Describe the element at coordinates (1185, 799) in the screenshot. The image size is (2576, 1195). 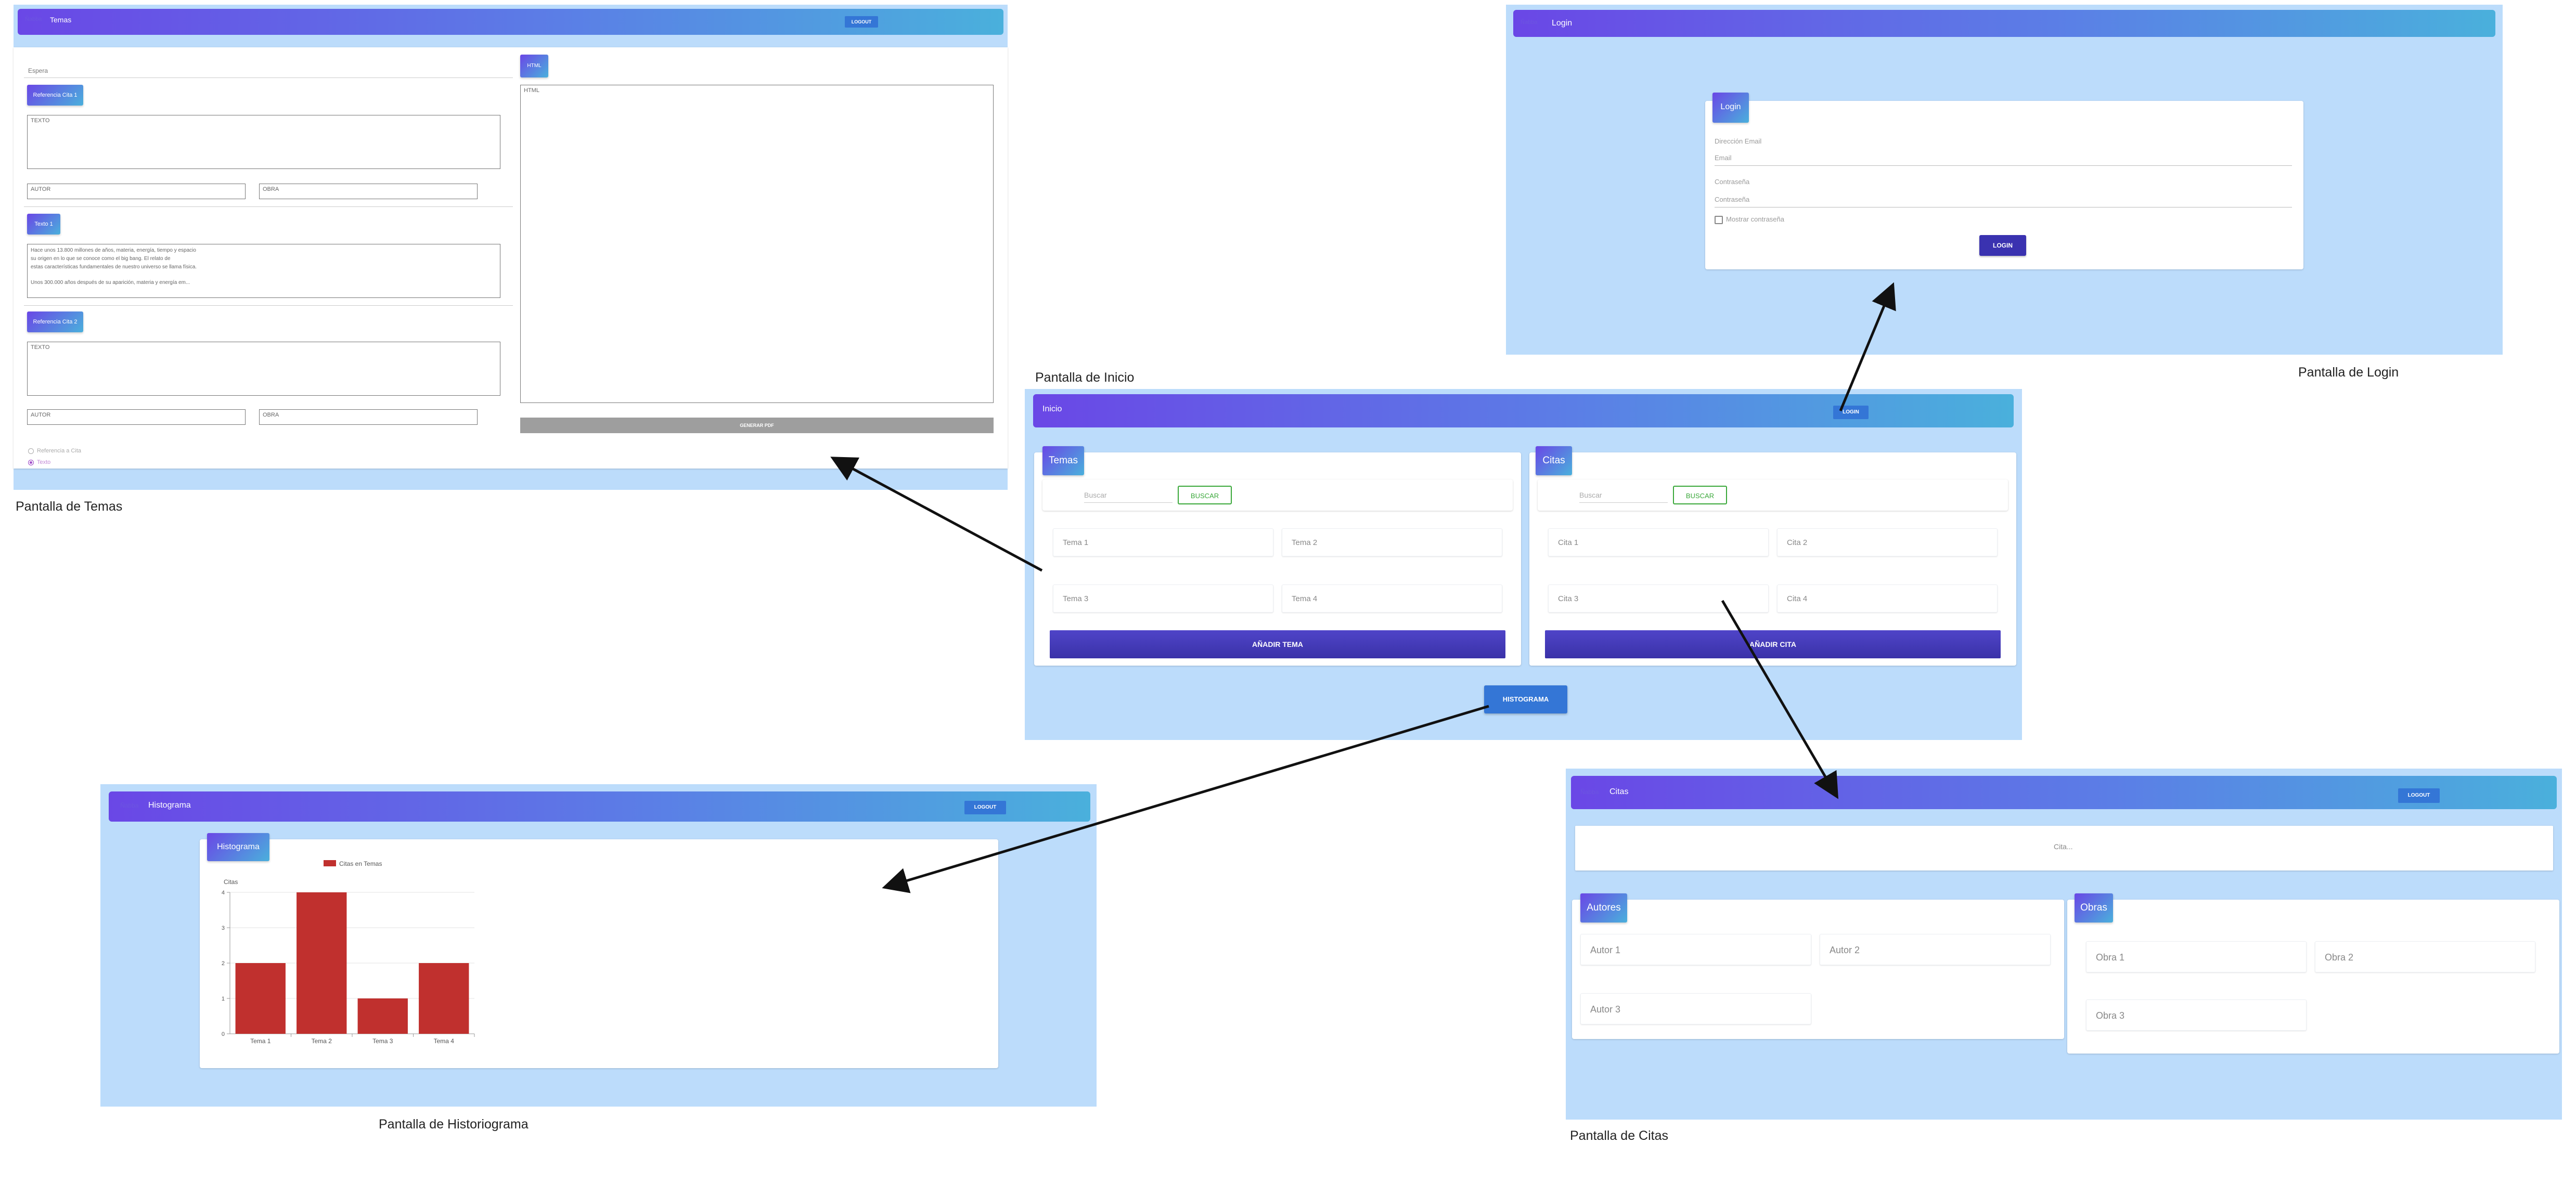
I see `arrow-inicio-to-histograma` at that location.